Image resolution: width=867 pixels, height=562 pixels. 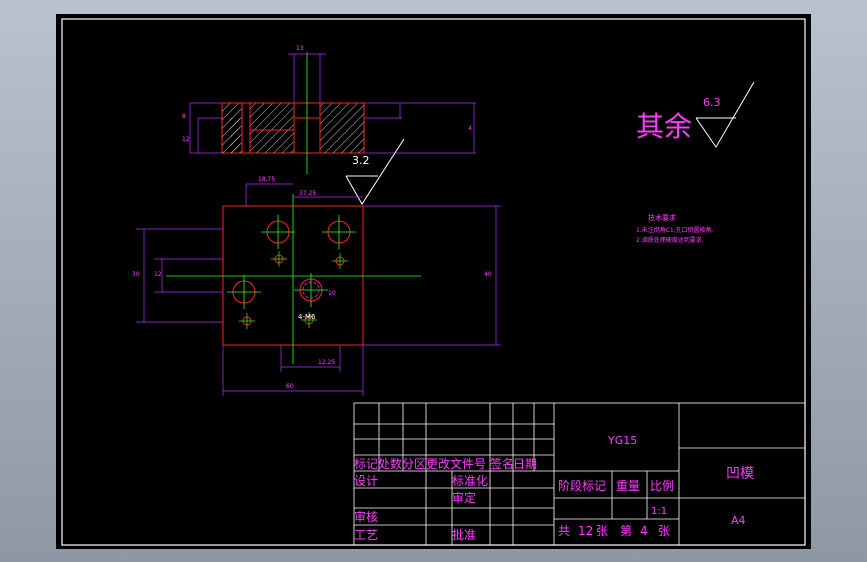 What do you see at coordinates (738, 520) in the screenshot?
I see `tb-paper: A4` at bounding box center [738, 520].